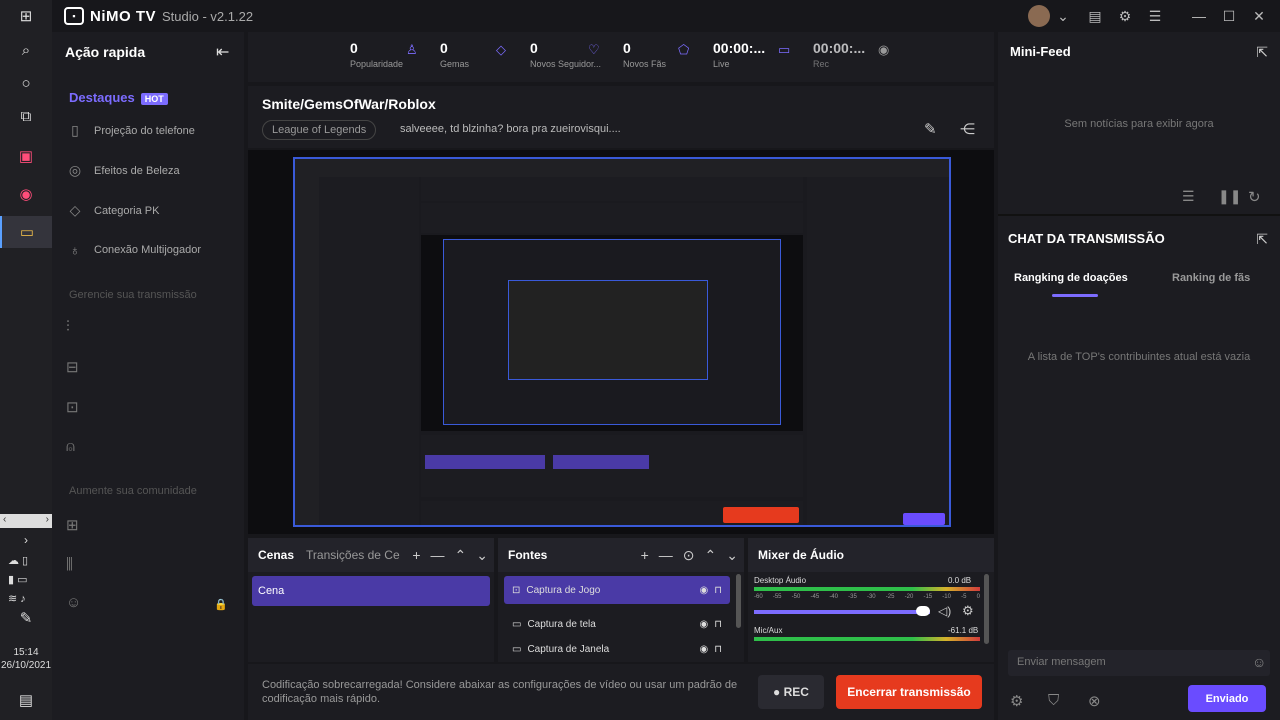 Image resolution: width=1280 pixels, height=720 pixels. Describe the element at coordinates (68, 326) in the screenshot. I see `sliders-icon: ⫶` at that location.